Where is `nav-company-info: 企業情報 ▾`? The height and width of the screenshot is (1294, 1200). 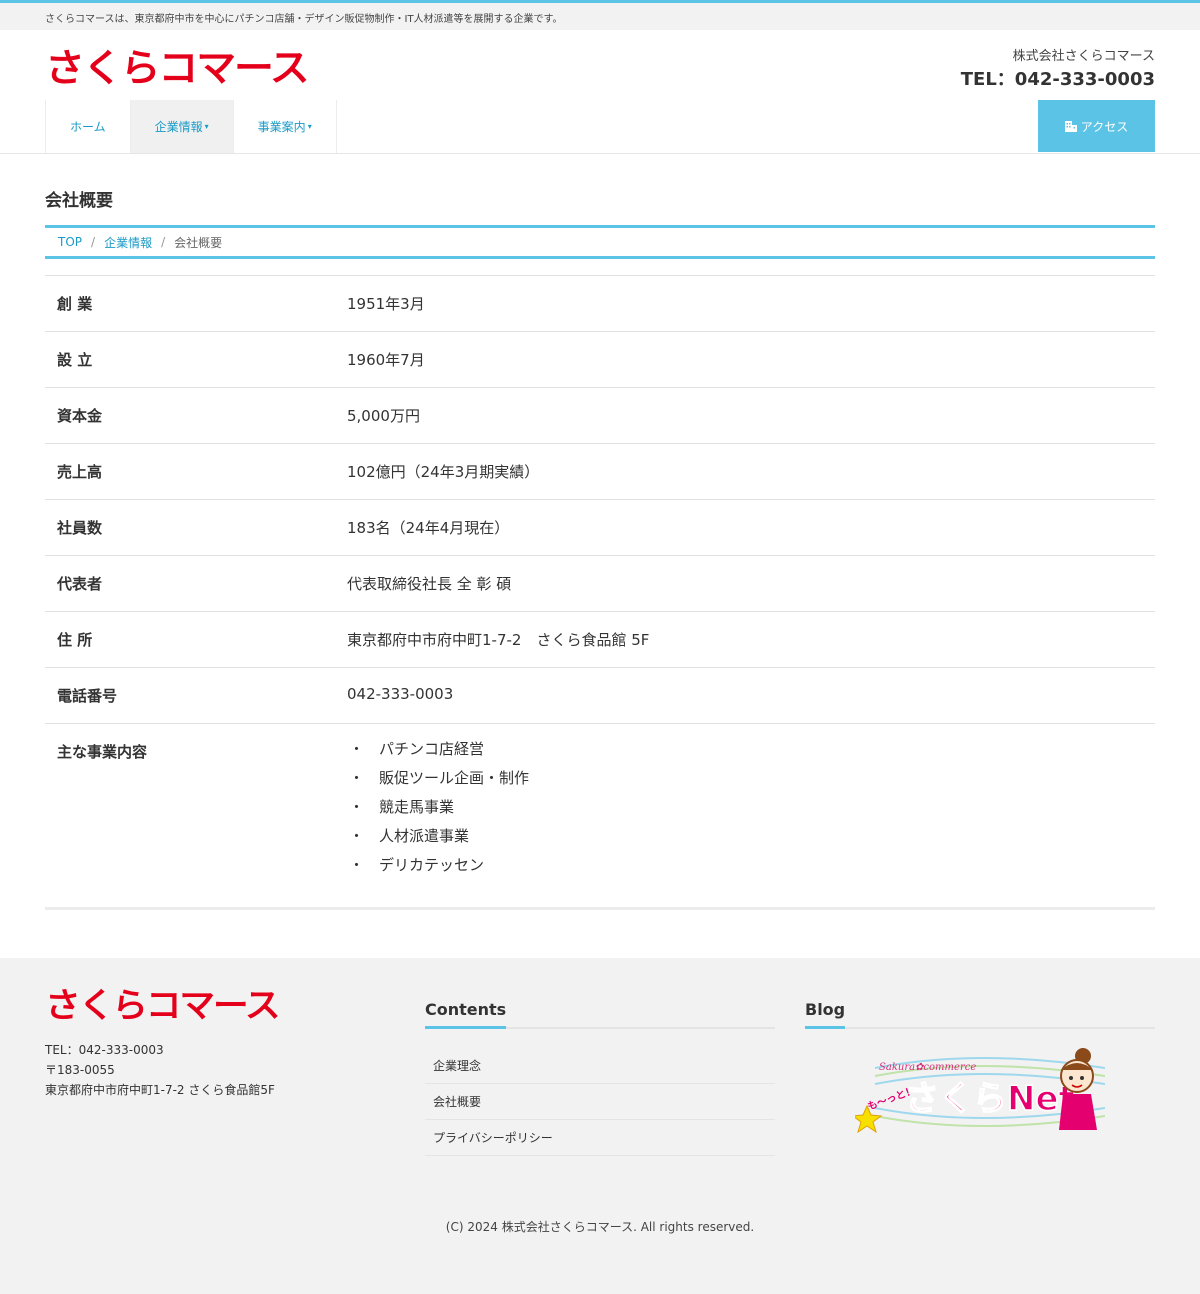
nav-company-info: 企業情報 ▾ is located at coordinates (181, 126).